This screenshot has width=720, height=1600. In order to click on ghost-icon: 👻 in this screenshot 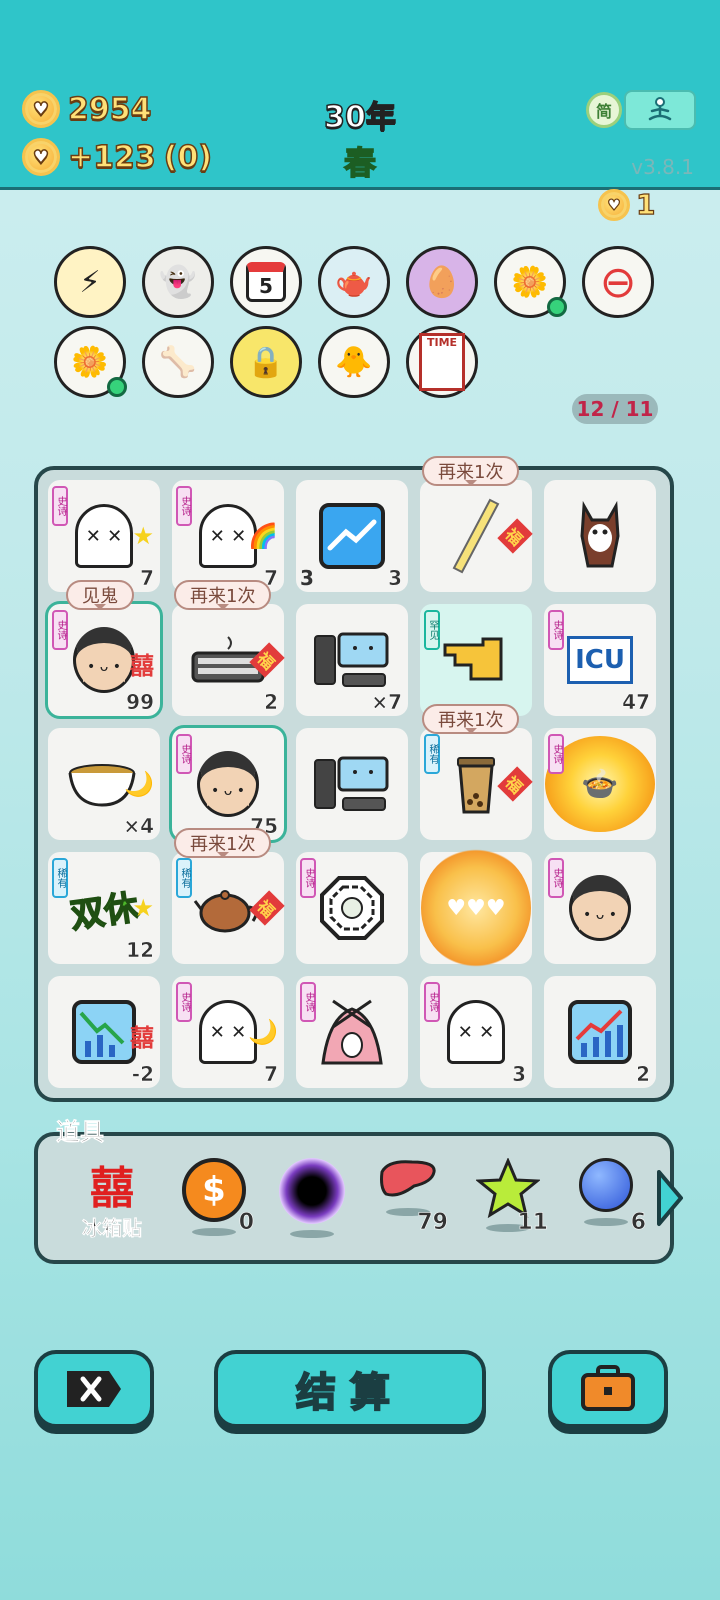, I will do `click(178, 282)`.